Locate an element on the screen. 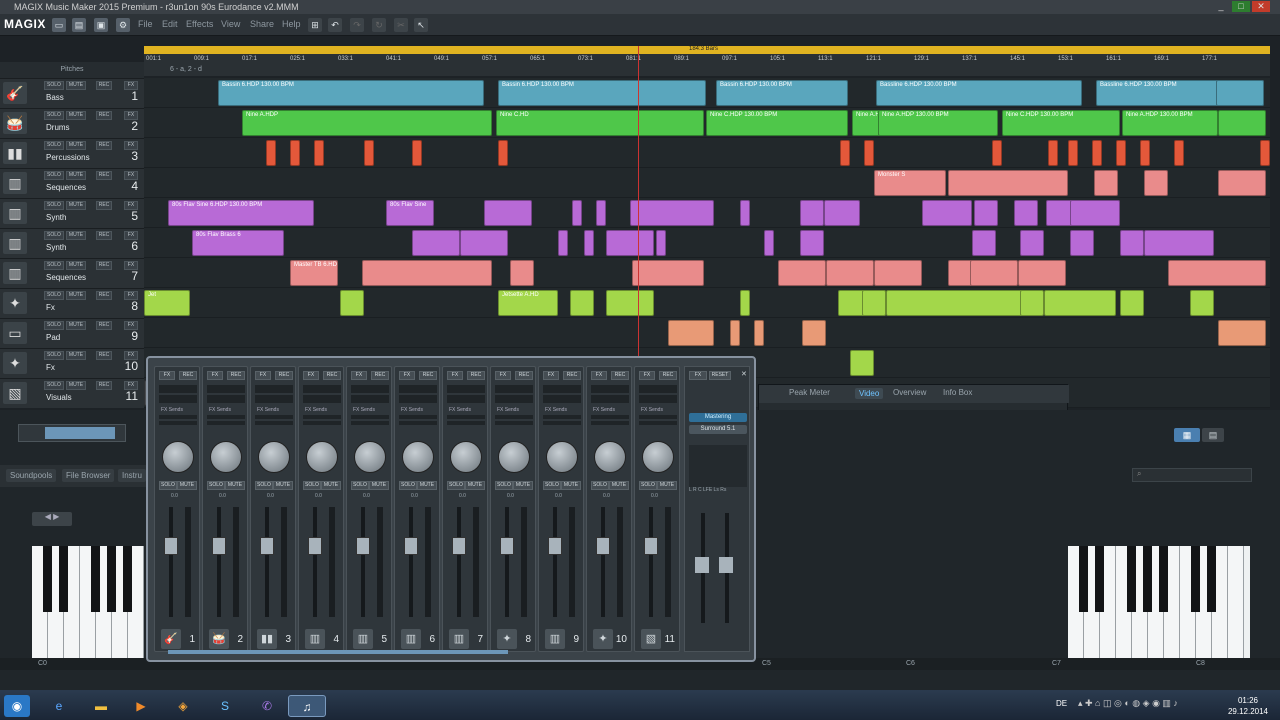 This screenshot has height=720, width=1280. master-fx-button: FX is located at coordinates (698, 375).